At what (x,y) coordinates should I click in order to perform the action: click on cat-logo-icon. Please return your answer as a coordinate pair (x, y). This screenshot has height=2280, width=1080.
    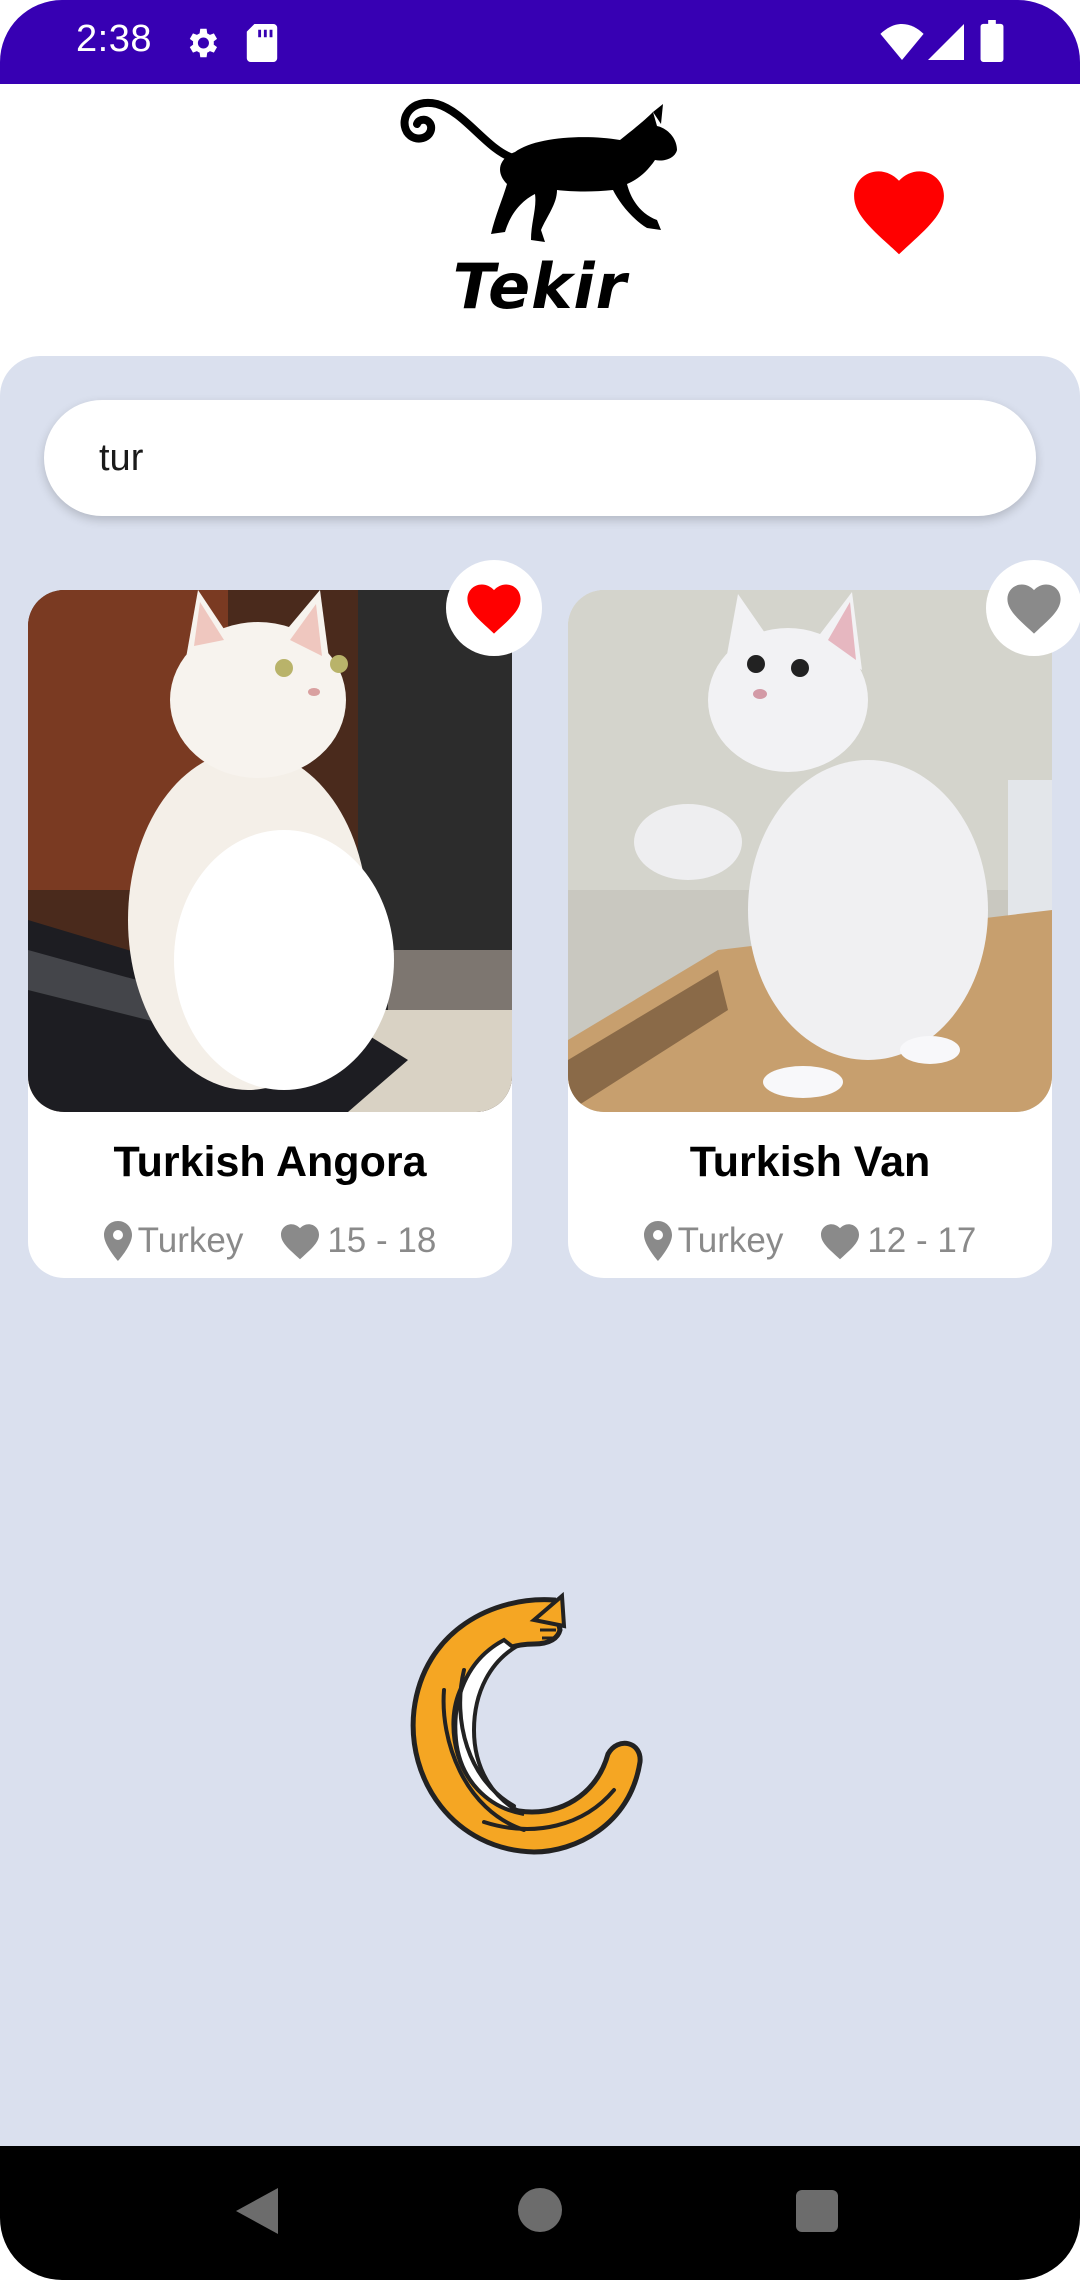
    Looking at the image, I should click on (538, 170).